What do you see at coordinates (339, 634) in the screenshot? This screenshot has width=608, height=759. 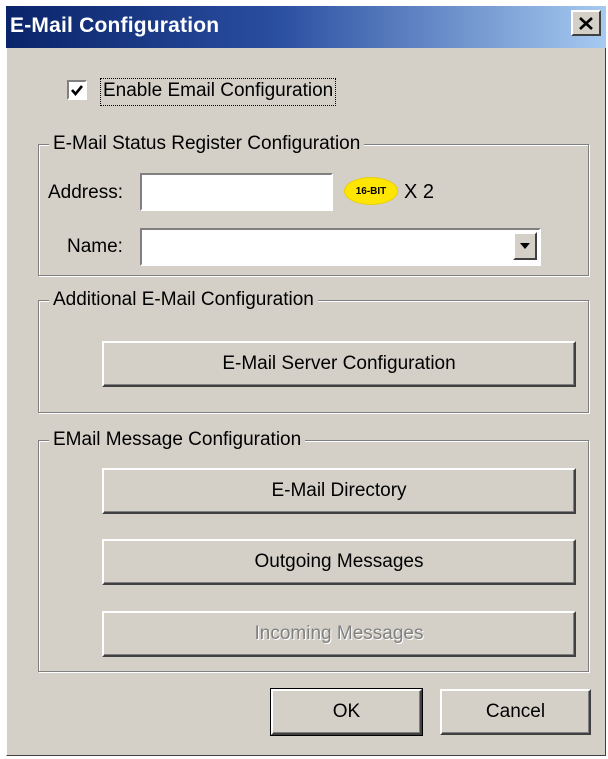 I see `incoming-messages-button: Incoming Messages` at bounding box center [339, 634].